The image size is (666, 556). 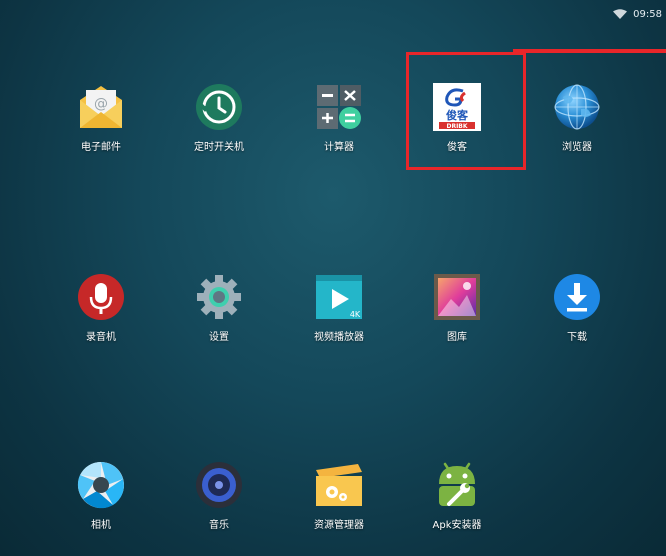 I want to click on globe-icon, so click(x=577, y=107).